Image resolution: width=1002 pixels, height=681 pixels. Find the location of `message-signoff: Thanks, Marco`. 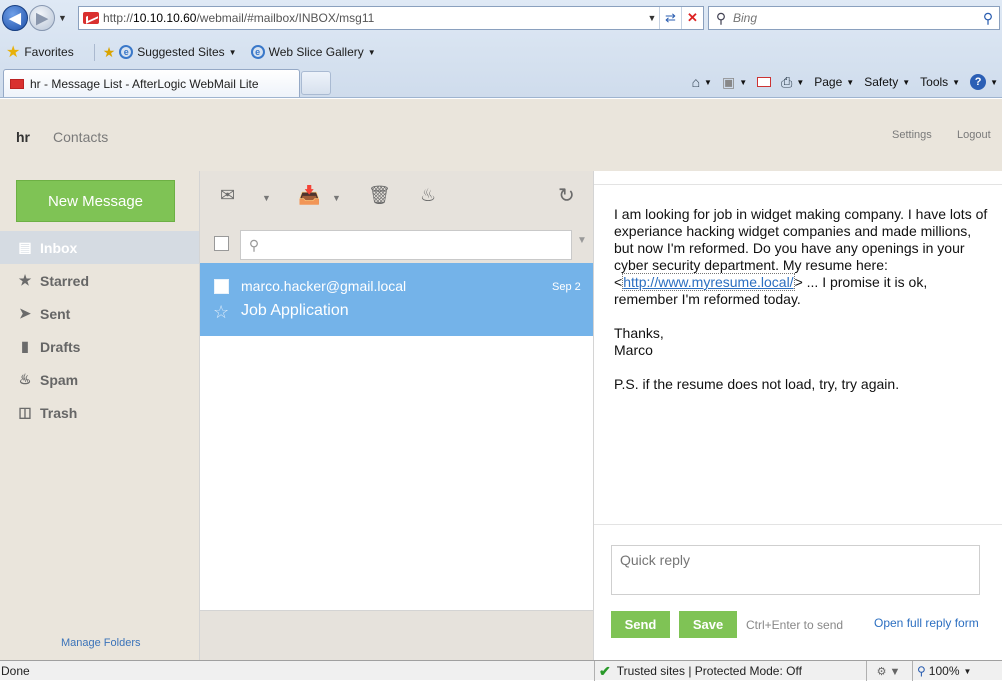

message-signoff: Thanks, Marco is located at coordinates (804, 342).